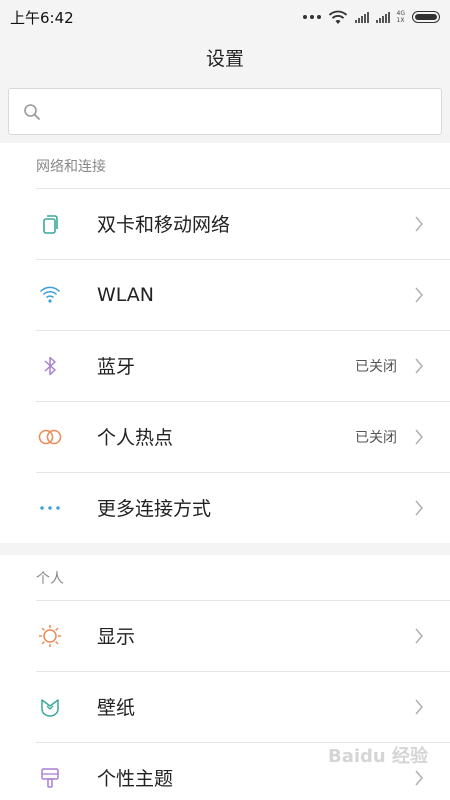 Image resolution: width=450 pixels, height=800 pixels. I want to click on settings-item-label: 个人热点, so click(135, 438).